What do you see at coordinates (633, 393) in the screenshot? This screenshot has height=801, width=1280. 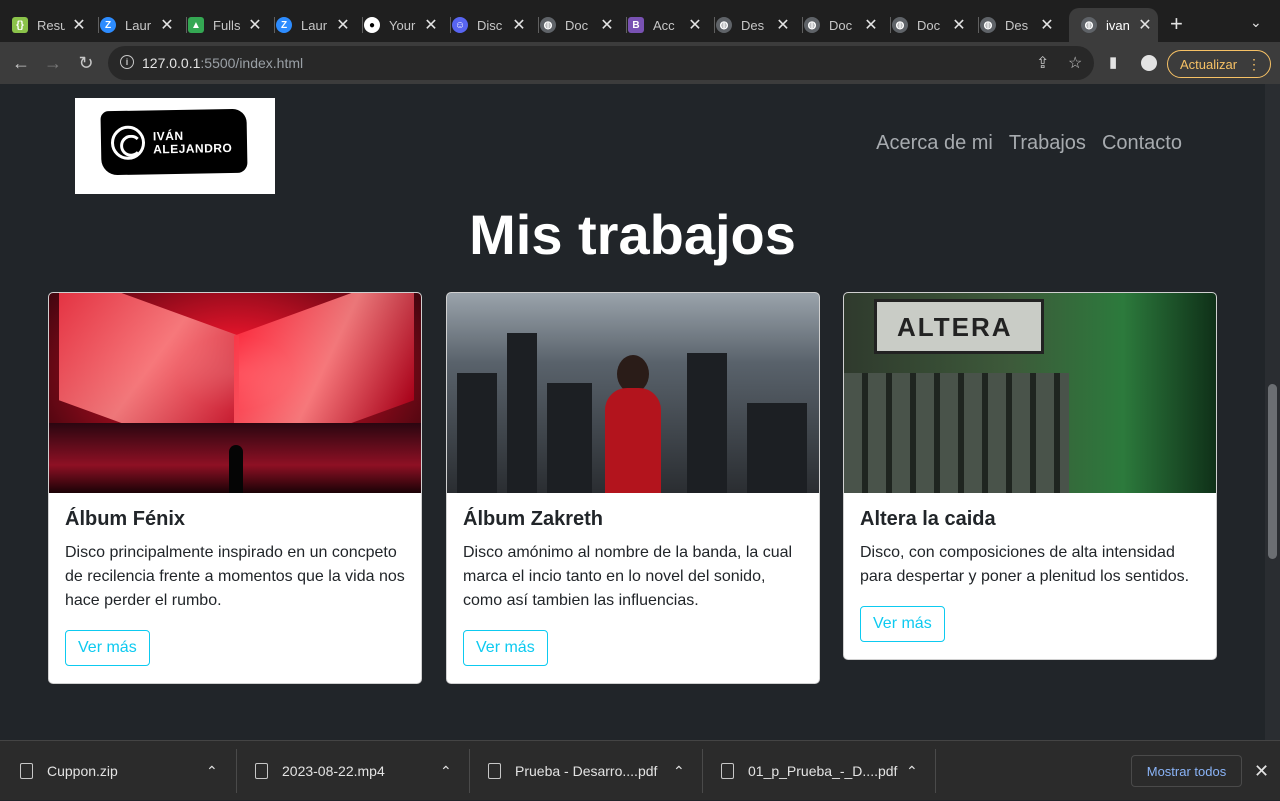 I see `card-image-zakreth` at bounding box center [633, 393].